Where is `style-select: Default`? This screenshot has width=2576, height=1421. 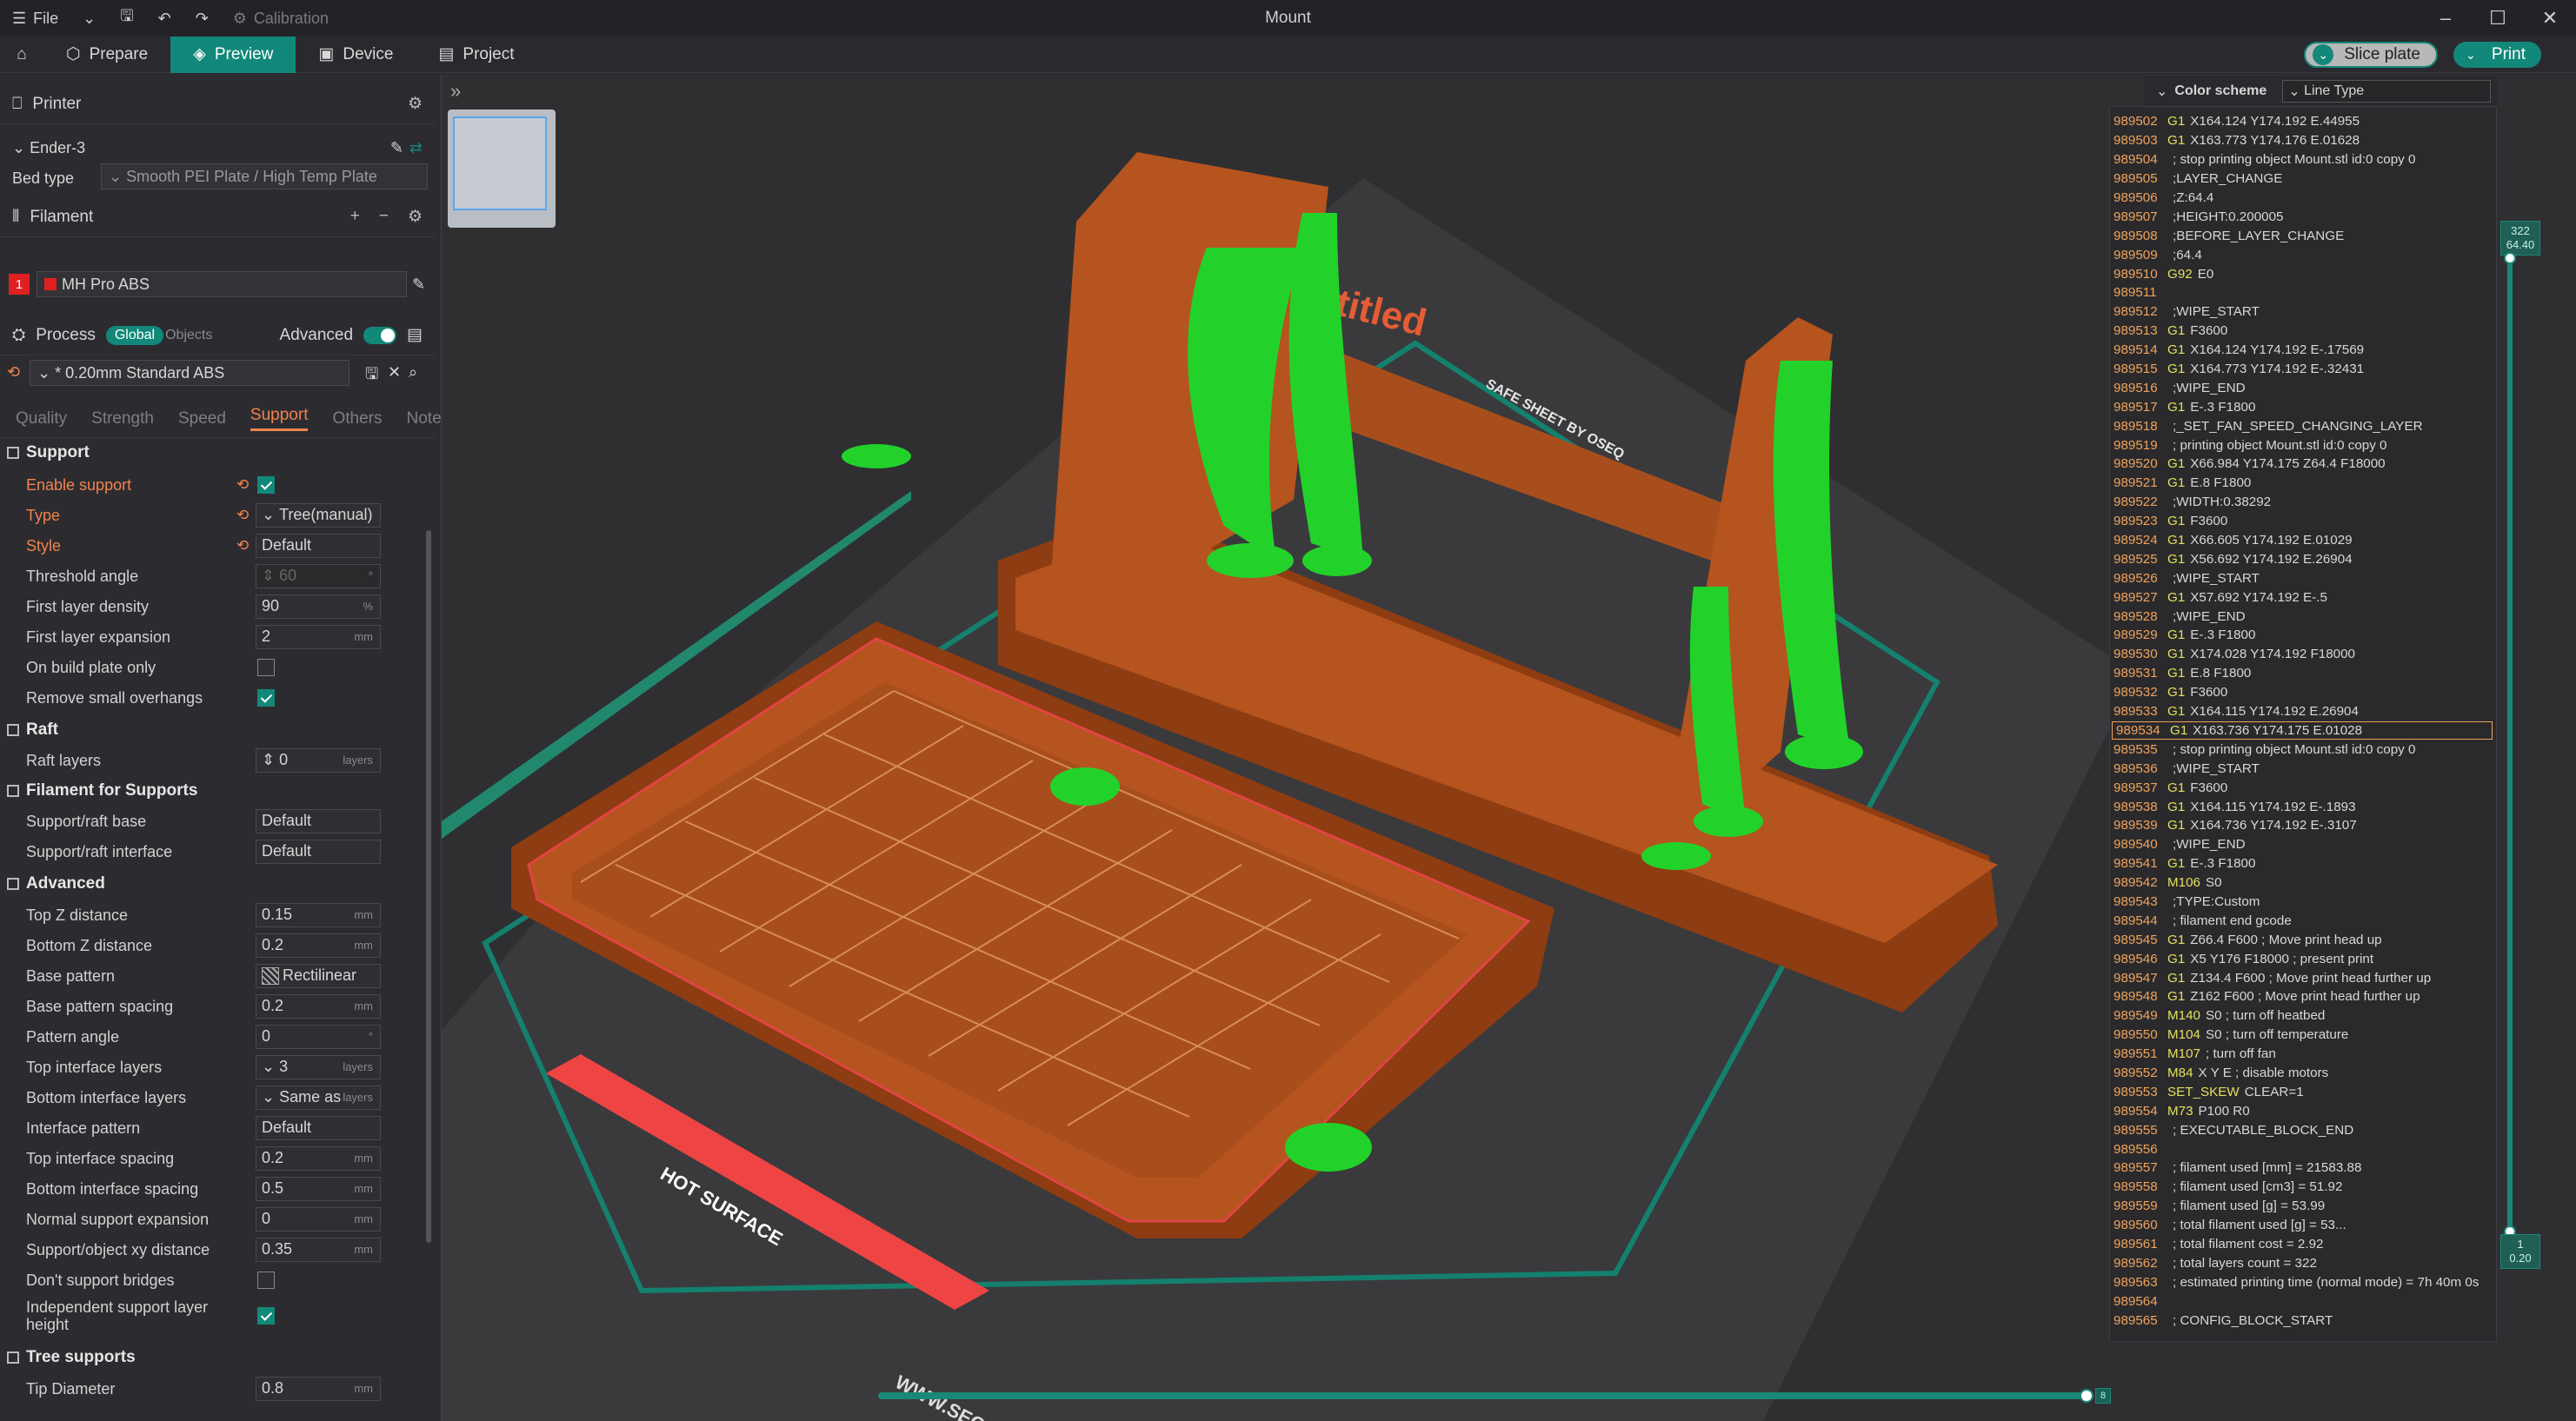 style-select: Default is located at coordinates (318, 545).